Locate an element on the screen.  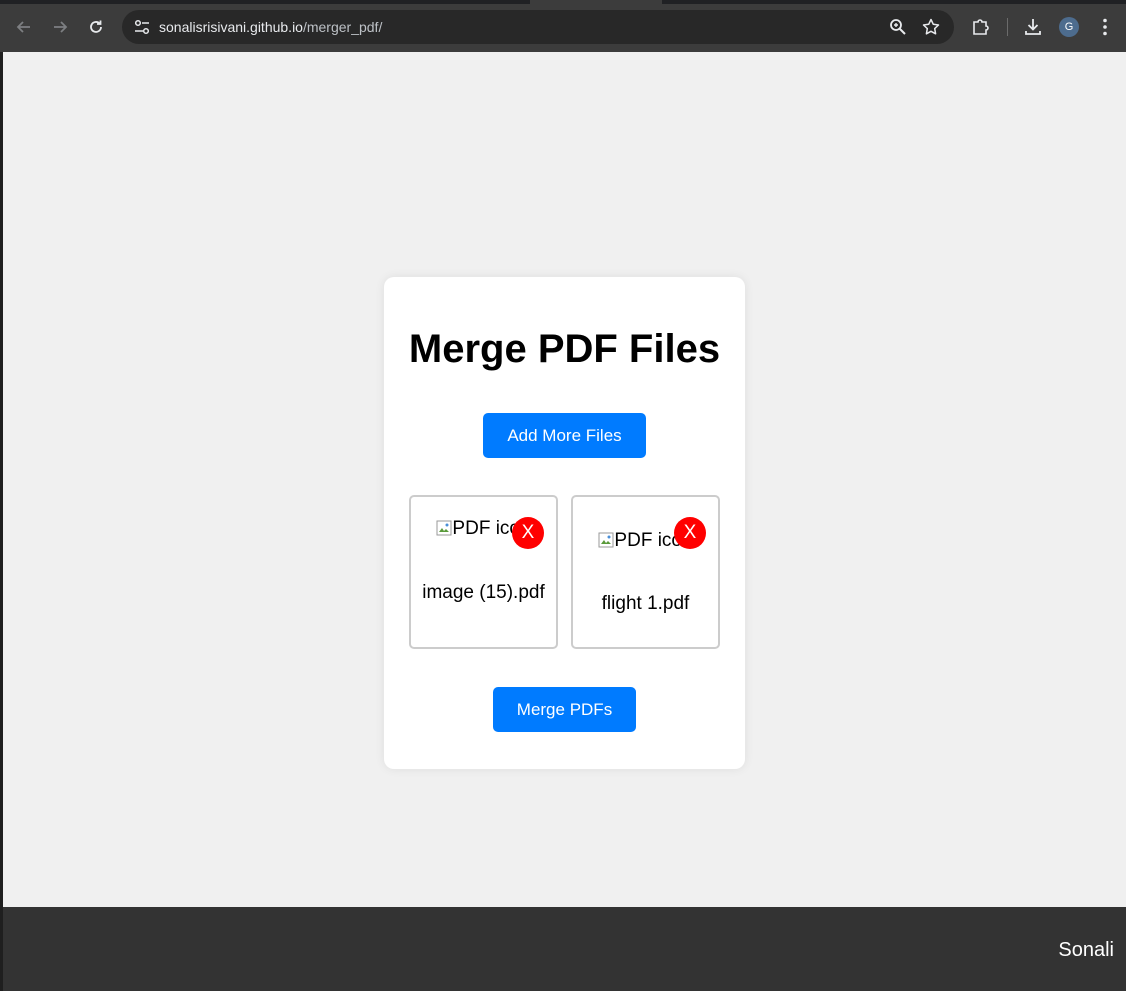
forward-button is located at coordinates (60, 27).